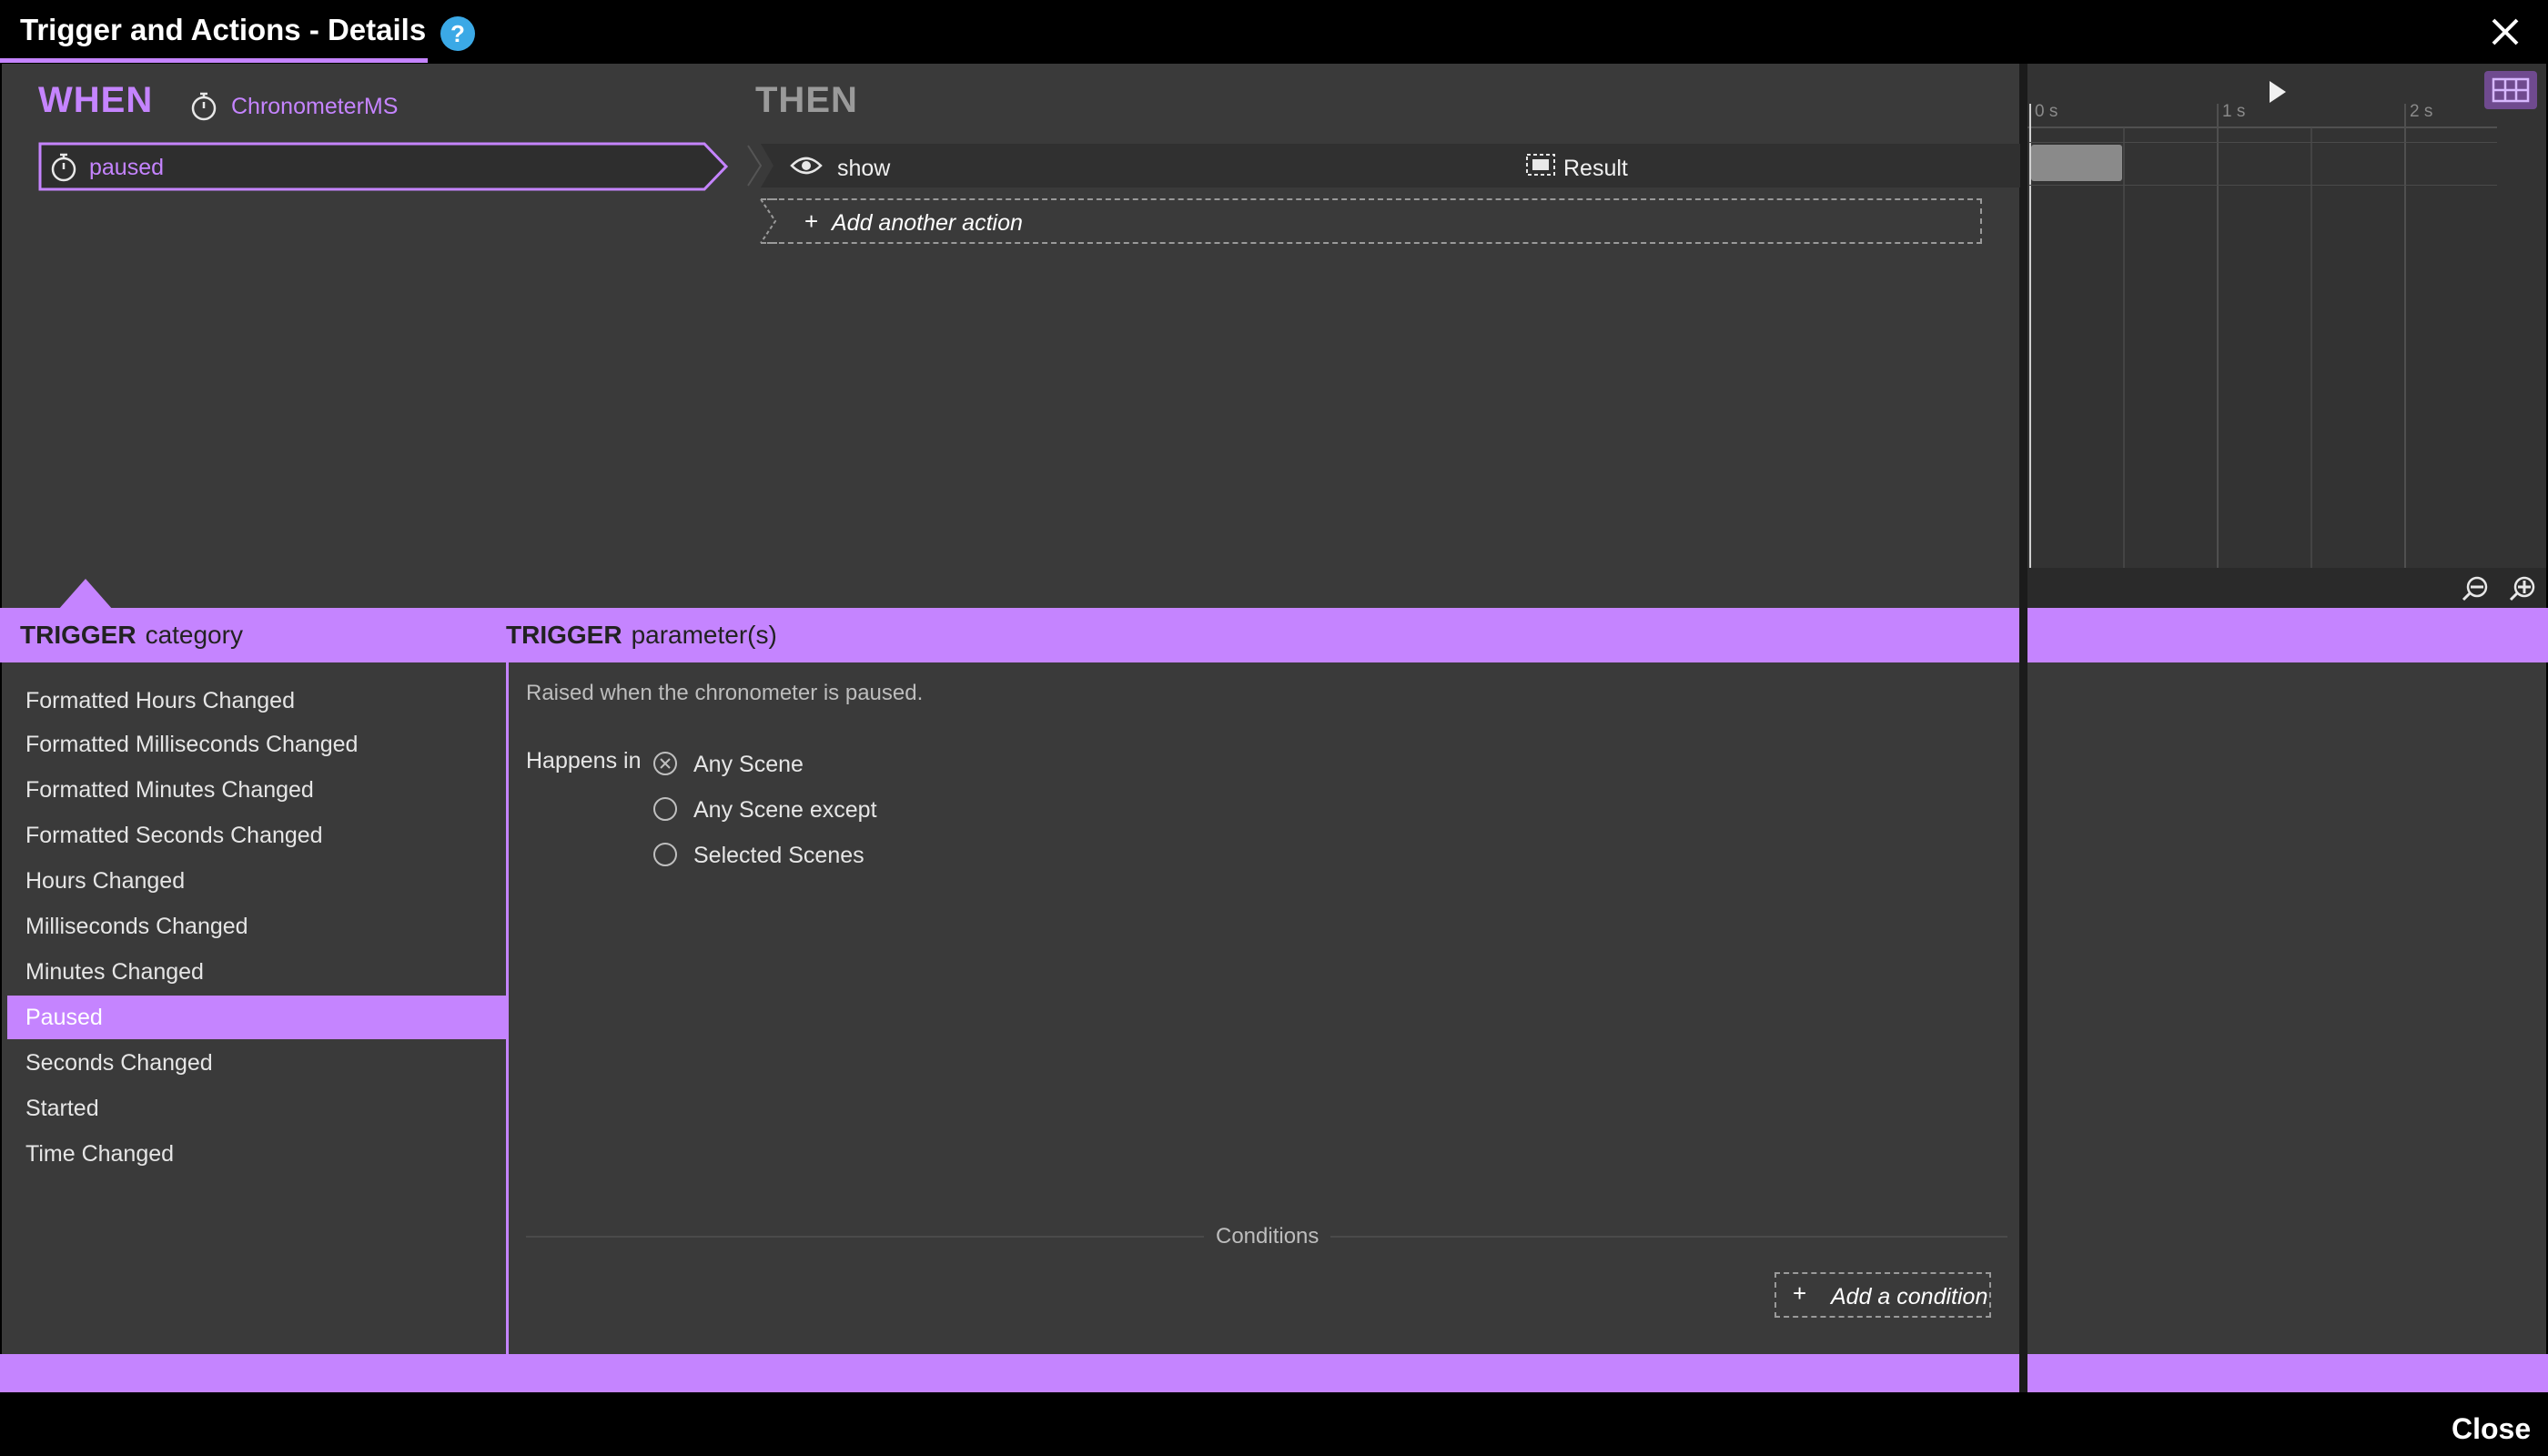 This screenshot has width=2548, height=1456. Describe the element at coordinates (224, 30) in the screenshot. I see `window-title: Trigger and Actions - Details` at that location.